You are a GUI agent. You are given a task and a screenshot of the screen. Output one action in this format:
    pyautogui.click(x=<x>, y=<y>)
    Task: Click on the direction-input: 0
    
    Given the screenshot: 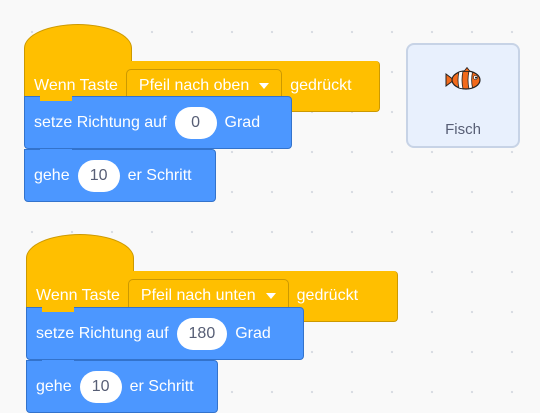 What is the action you would take?
    pyautogui.click(x=195, y=122)
    